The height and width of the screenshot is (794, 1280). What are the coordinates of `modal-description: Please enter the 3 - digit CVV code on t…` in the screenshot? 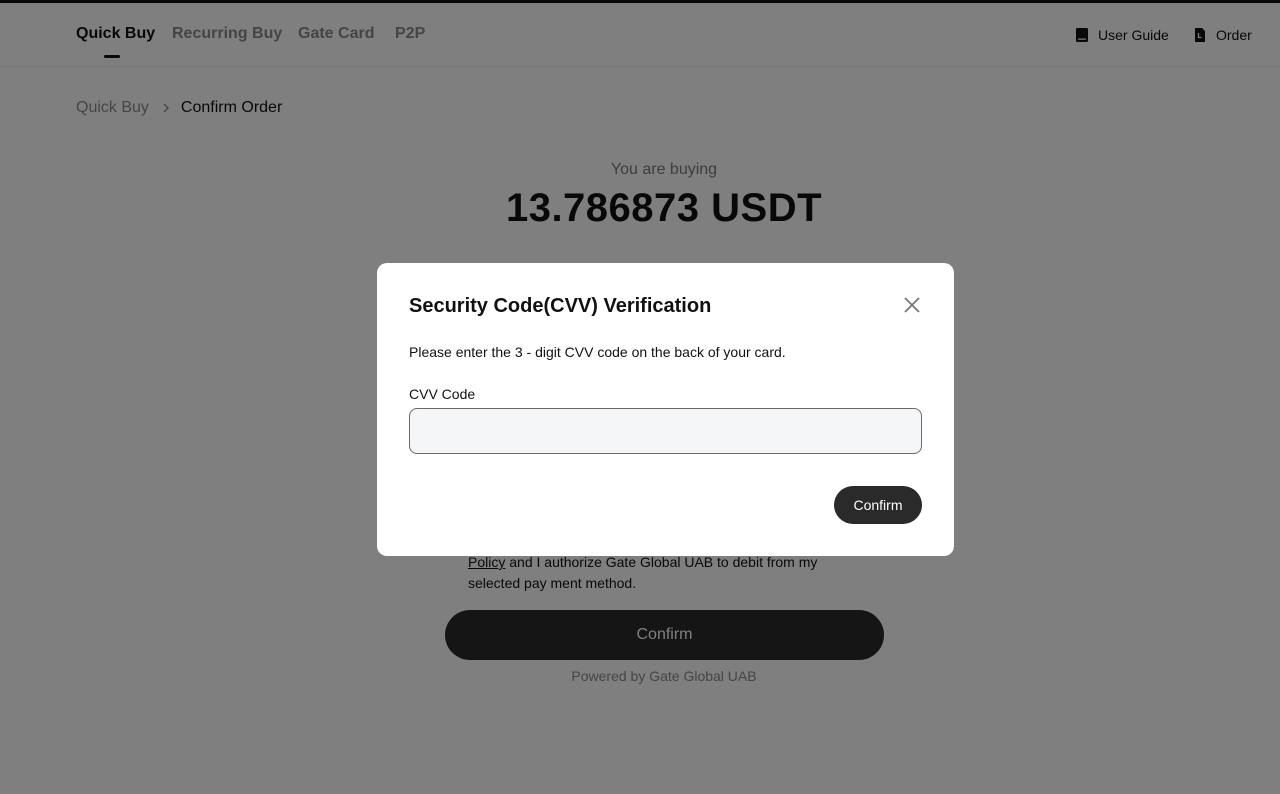 It's located at (597, 352).